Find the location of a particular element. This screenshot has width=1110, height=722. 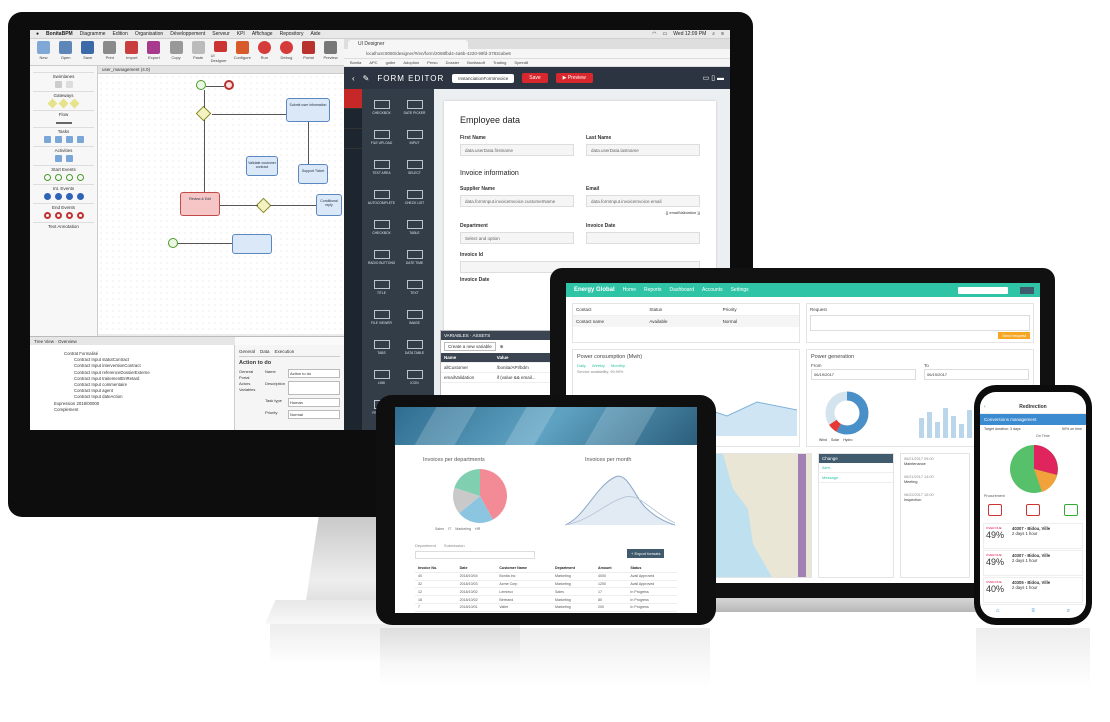

props-tab-execution: Execution is located at coordinates (285, 351).